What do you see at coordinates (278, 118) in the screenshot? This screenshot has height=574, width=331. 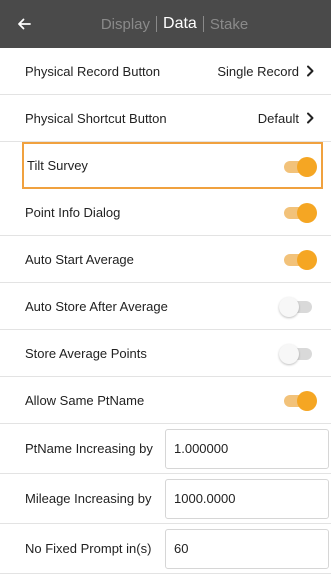 I see `row-value: Default` at bounding box center [278, 118].